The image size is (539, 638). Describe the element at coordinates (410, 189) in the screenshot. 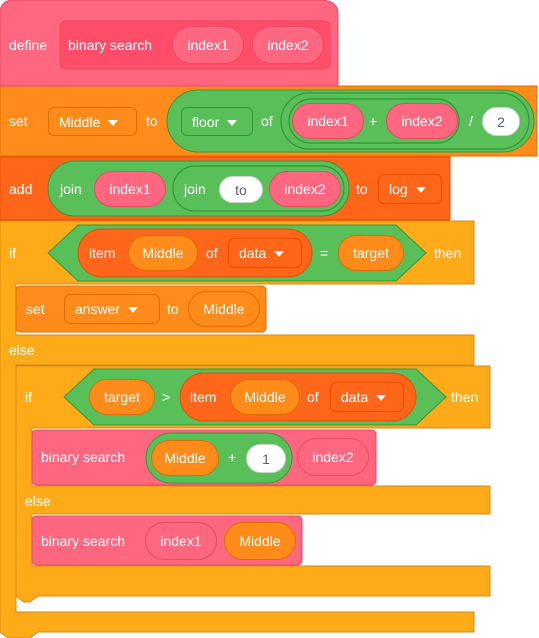

I see `list-dropdown-log: log` at that location.